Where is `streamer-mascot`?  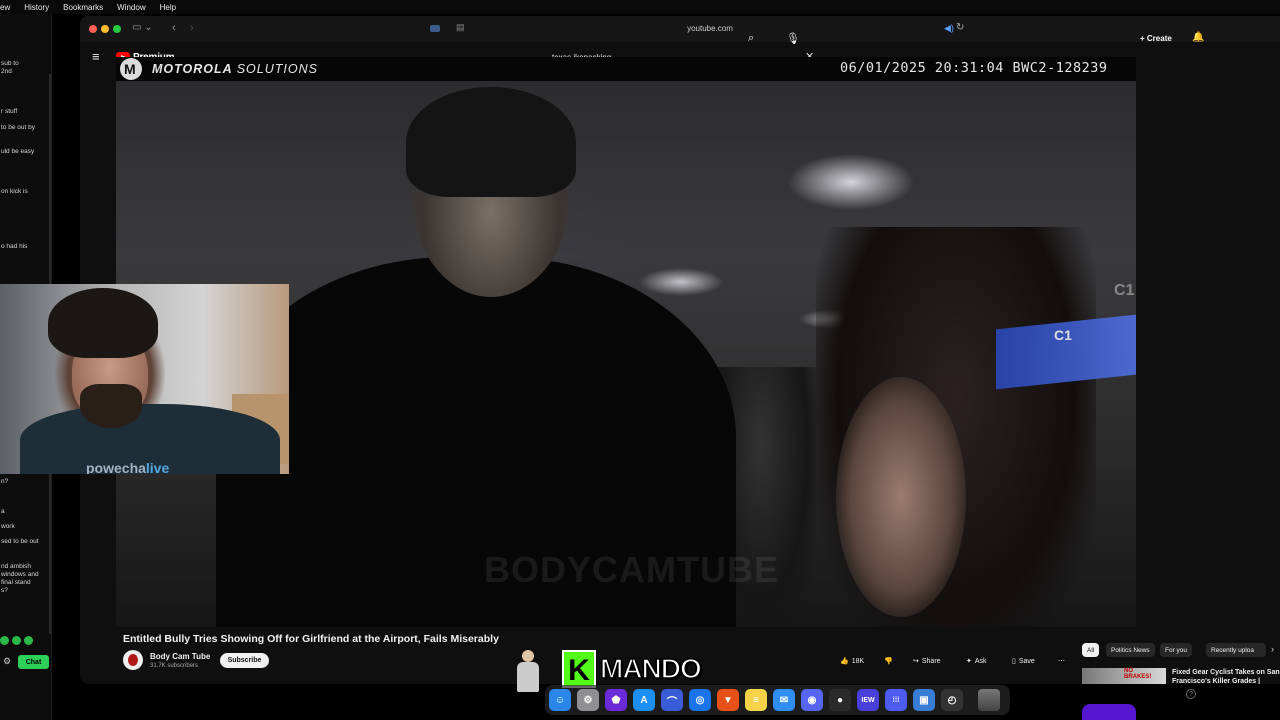 streamer-mascot is located at coordinates (528, 672).